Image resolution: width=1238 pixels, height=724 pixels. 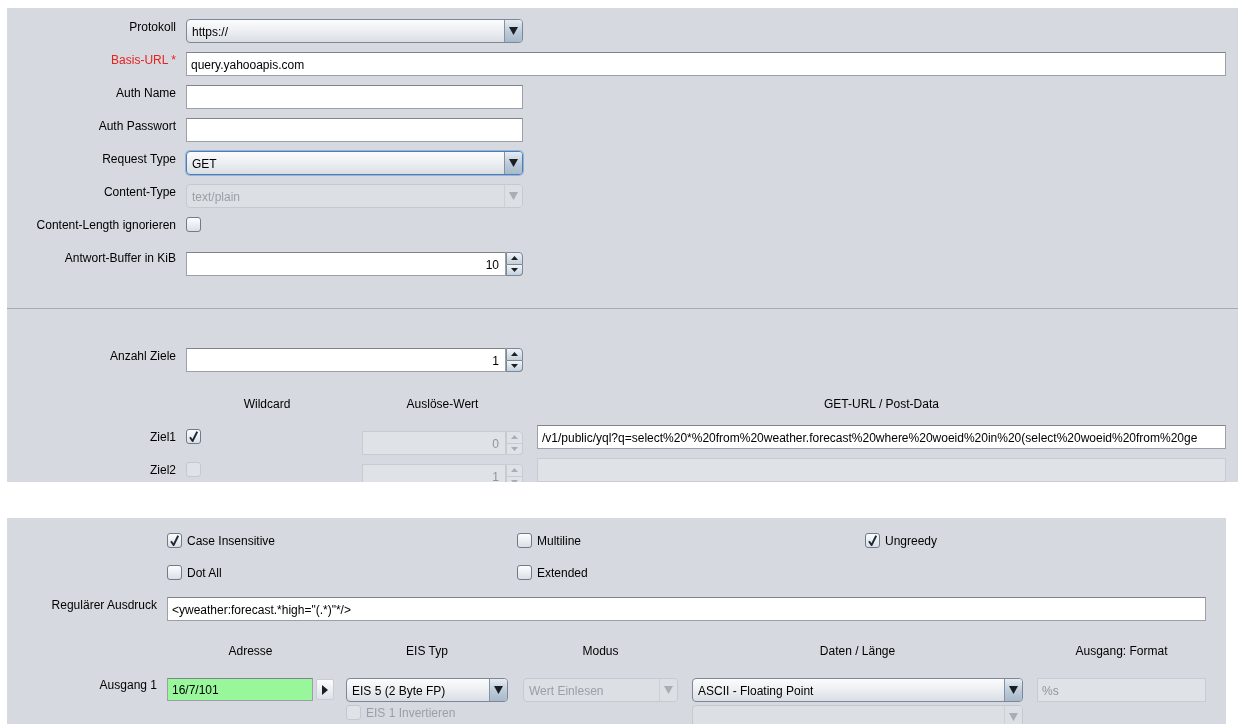 What do you see at coordinates (411, 712) in the screenshot?
I see `option-label: EIS 1 Invertieren` at bounding box center [411, 712].